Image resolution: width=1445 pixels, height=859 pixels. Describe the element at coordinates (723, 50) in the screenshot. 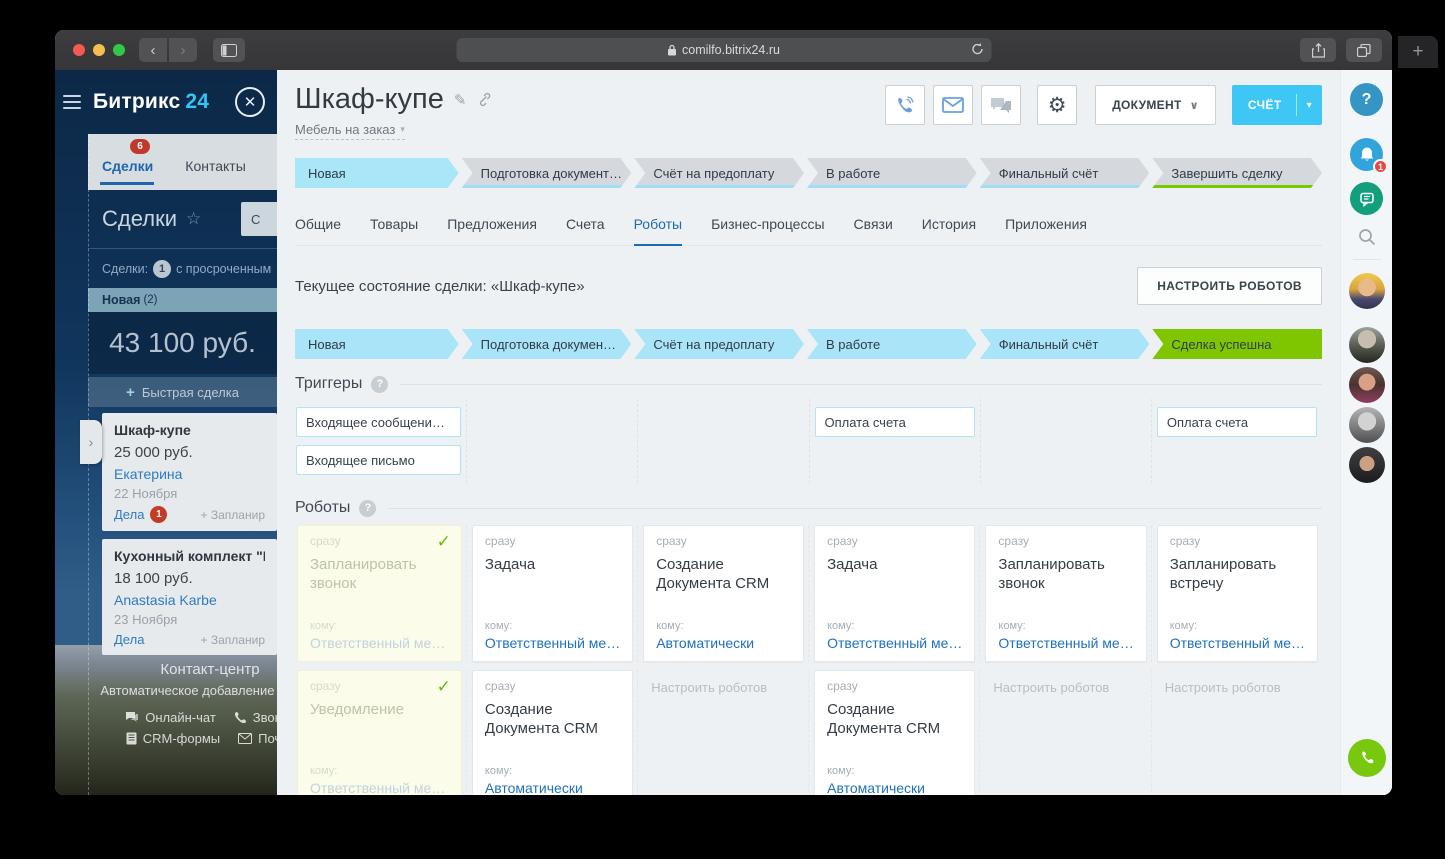

I see `url-bar: comilfo.bitrix24.ru` at that location.